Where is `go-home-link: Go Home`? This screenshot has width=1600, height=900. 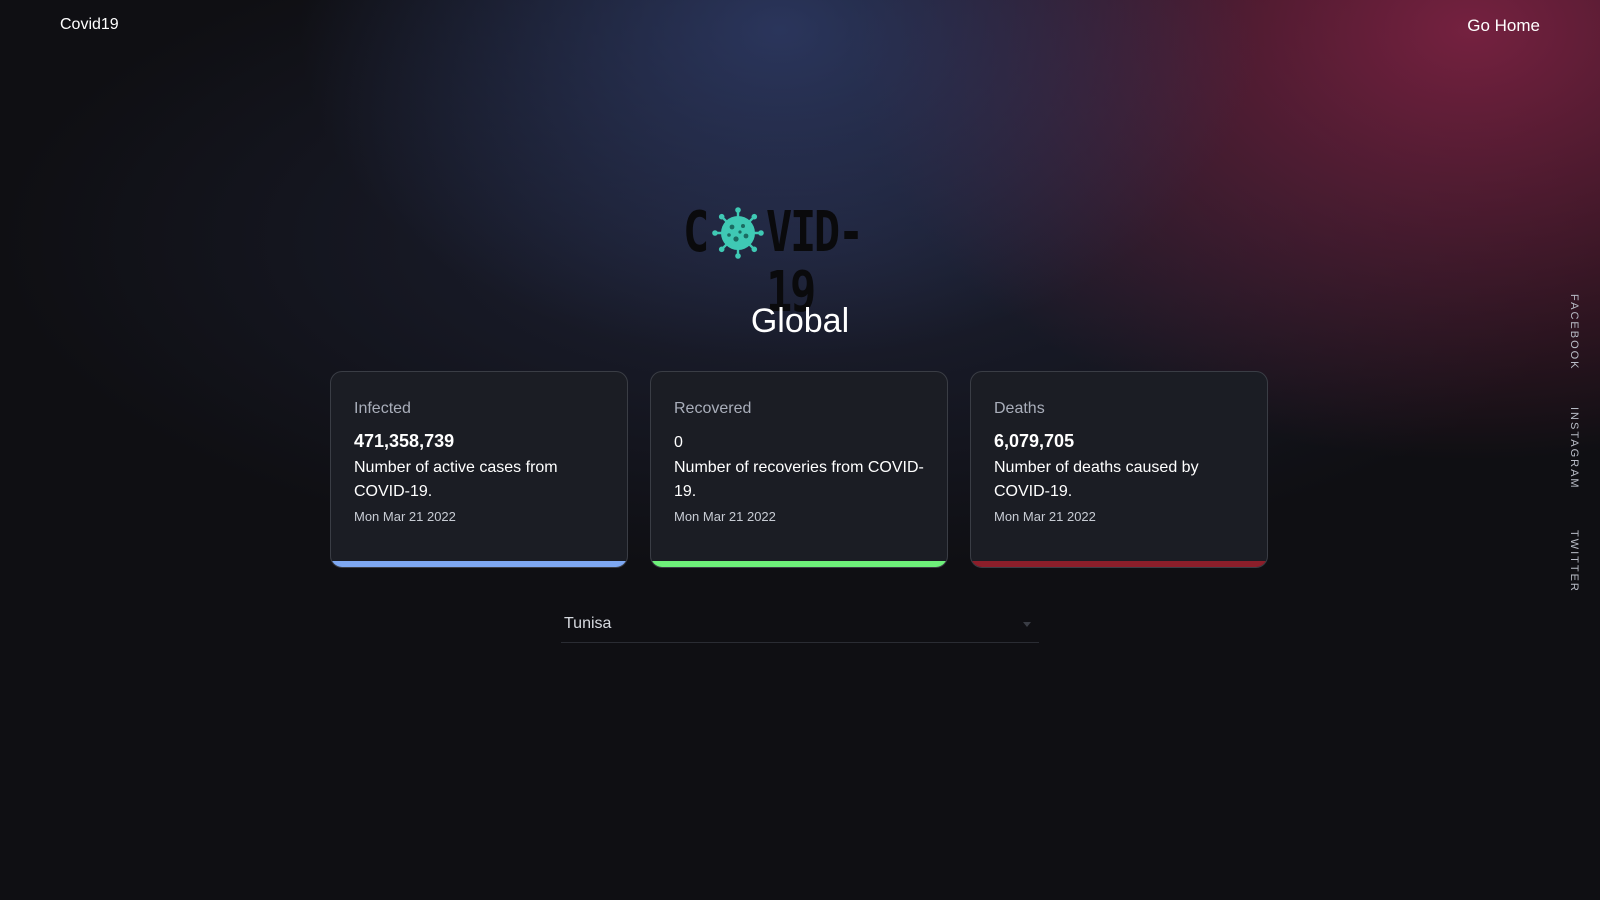
go-home-link: Go Home is located at coordinates (1503, 26).